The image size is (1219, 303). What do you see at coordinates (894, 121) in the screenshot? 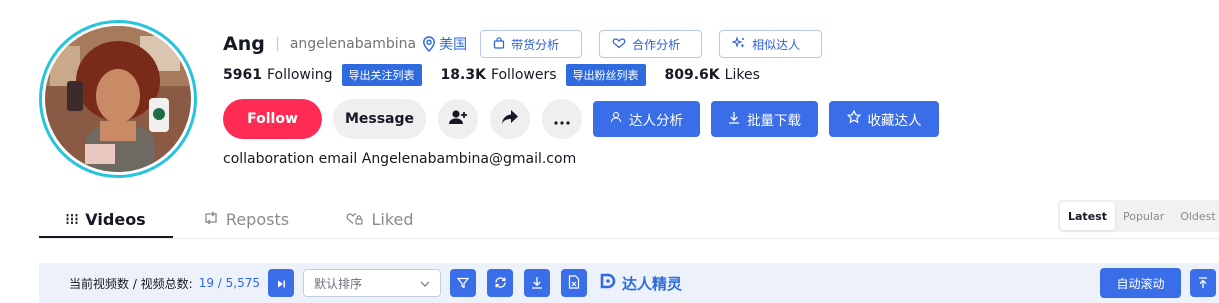
I see `favorite-creator-label: 收藏达人` at bounding box center [894, 121].